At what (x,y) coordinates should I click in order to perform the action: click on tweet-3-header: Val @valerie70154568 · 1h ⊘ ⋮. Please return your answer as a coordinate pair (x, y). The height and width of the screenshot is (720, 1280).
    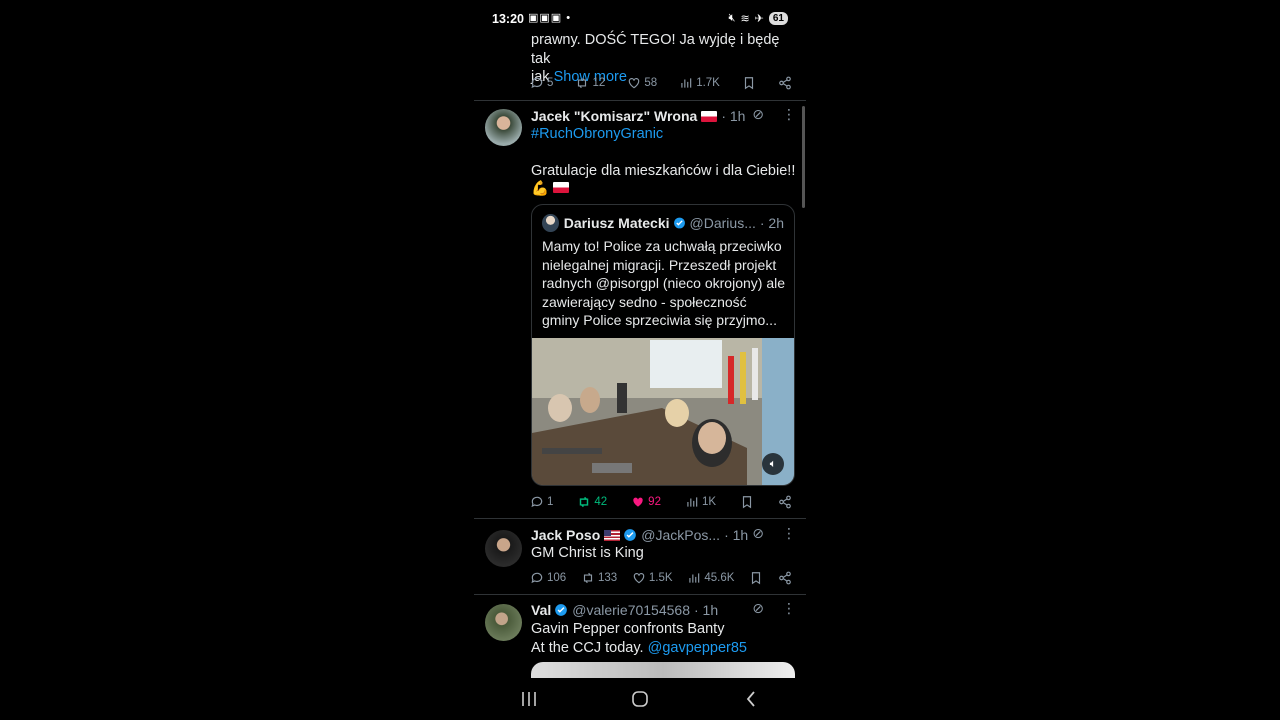
    Looking at the image, I should click on (663, 610).